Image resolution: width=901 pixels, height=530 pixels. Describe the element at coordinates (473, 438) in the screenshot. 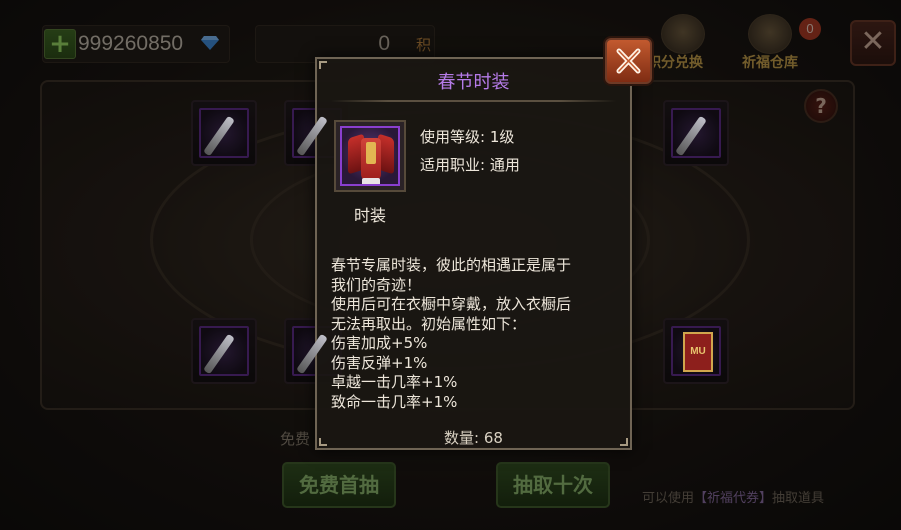

I see `item-quantity: 数量: 68` at that location.